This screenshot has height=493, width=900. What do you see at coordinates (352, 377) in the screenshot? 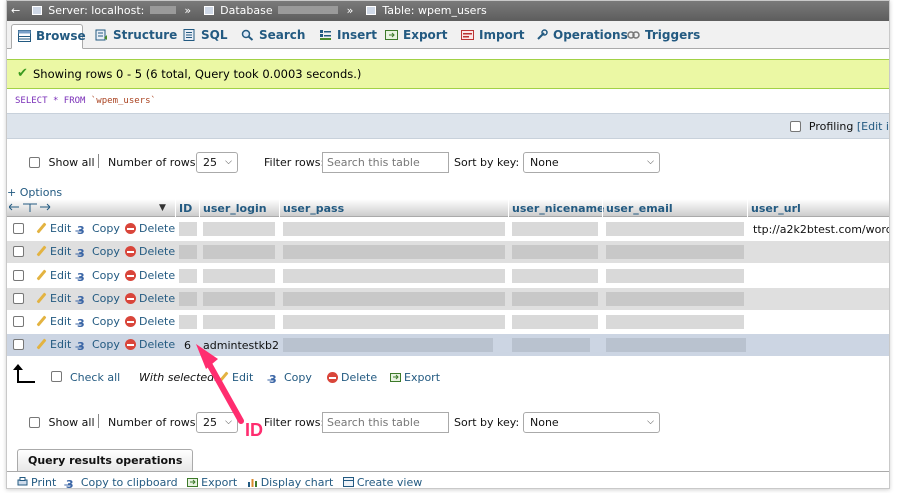
I see `bulk-delete-link: Delete` at bounding box center [352, 377].